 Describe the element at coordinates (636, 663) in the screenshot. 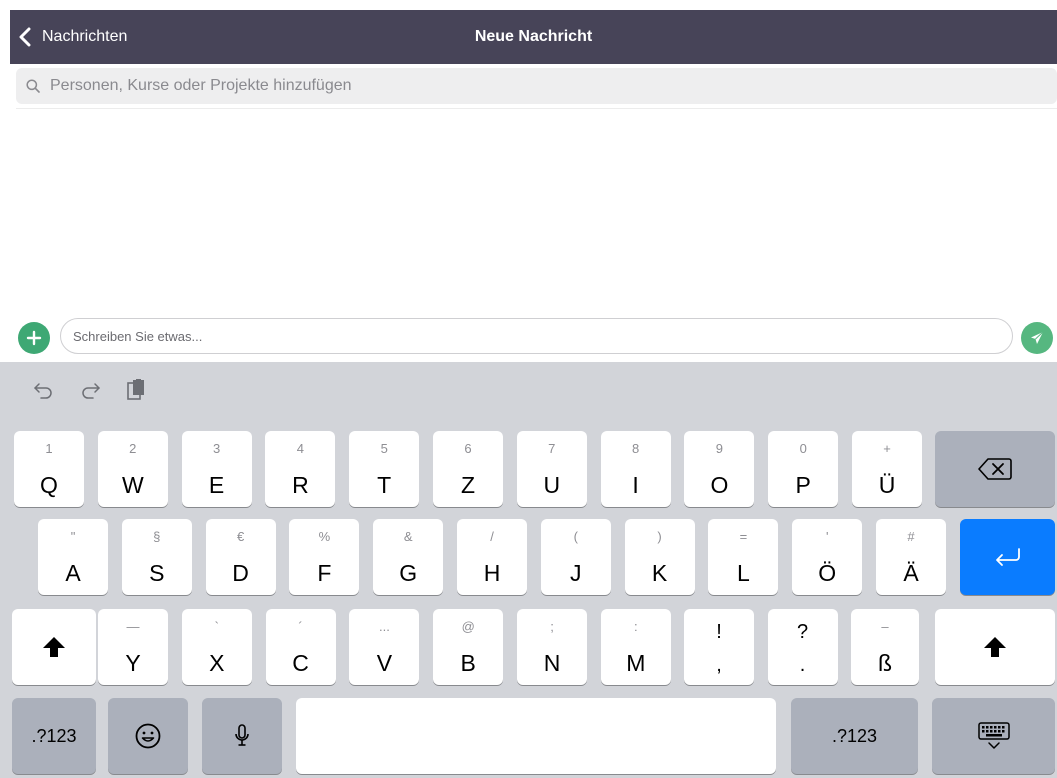

I see `key-label: M` at that location.